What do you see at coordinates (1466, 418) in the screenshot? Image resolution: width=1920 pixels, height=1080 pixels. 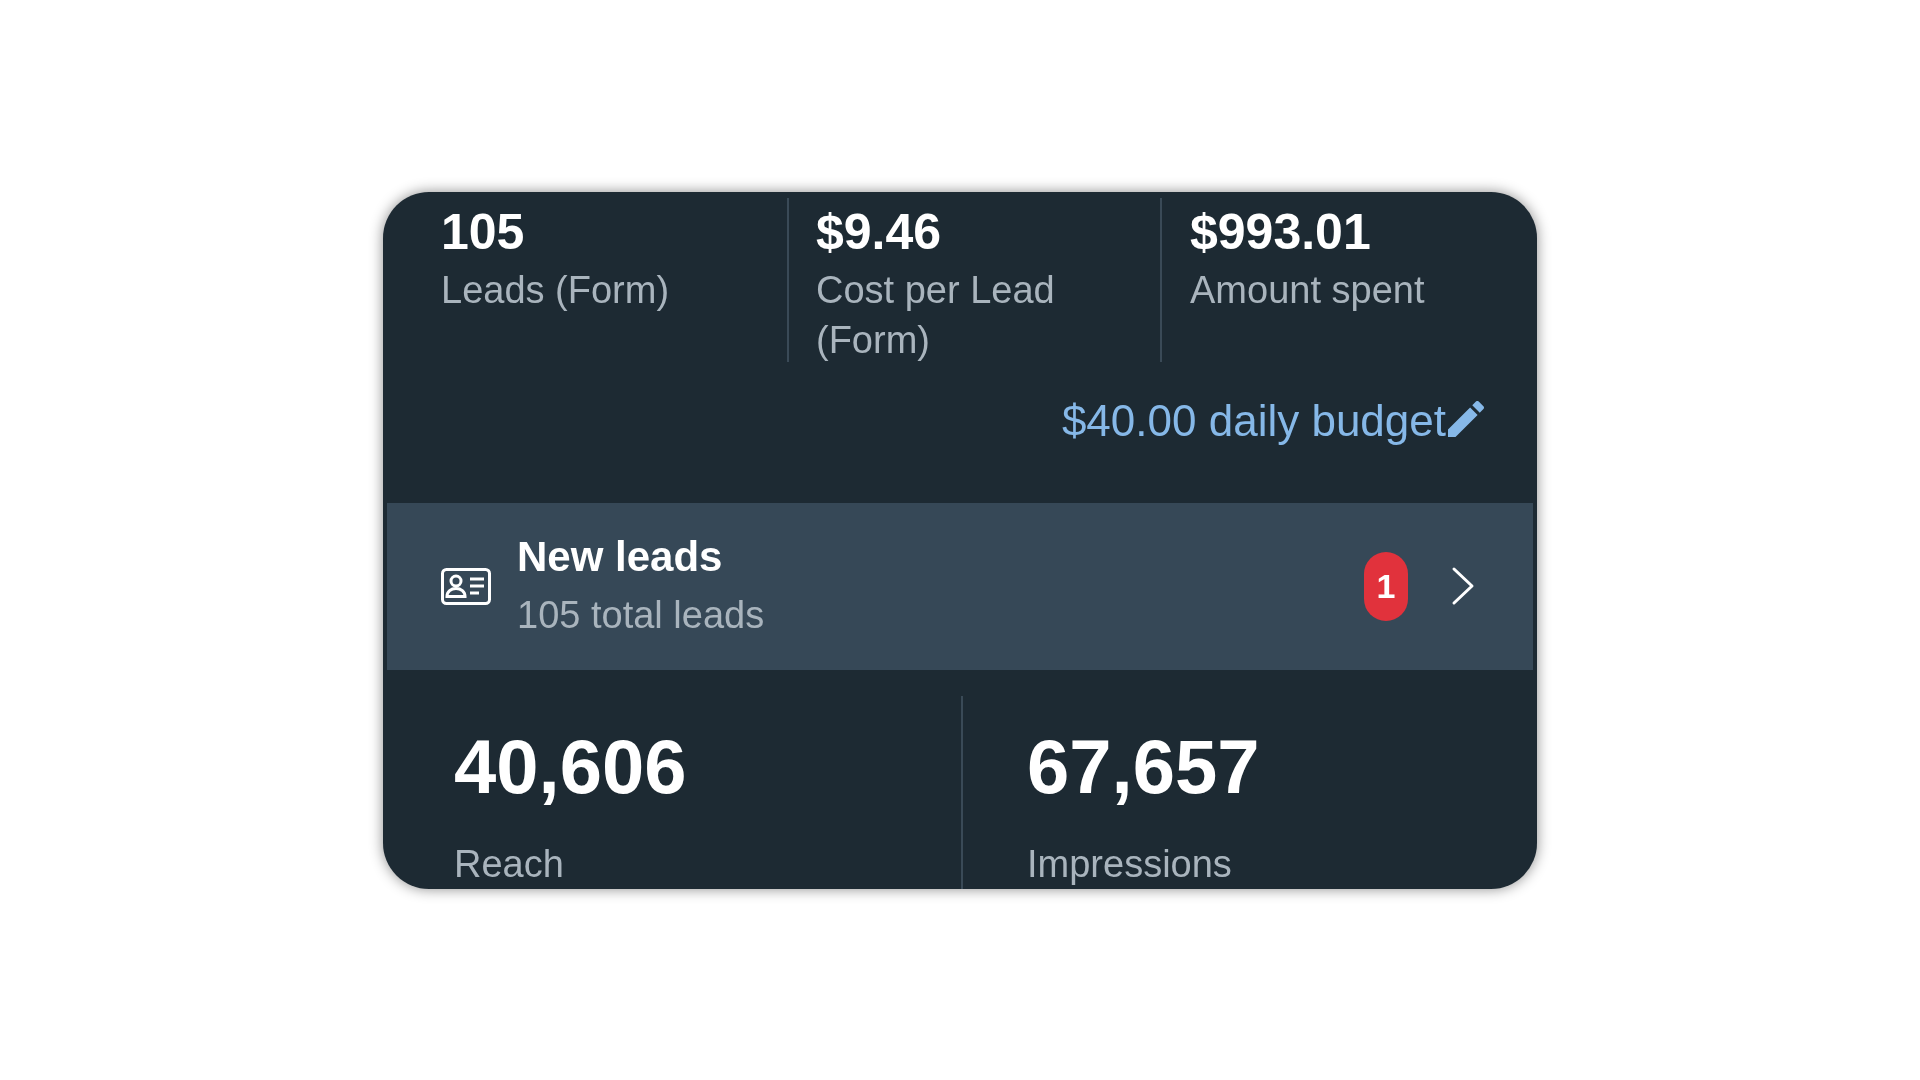 I see `pencil-icon` at bounding box center [1466, 418].